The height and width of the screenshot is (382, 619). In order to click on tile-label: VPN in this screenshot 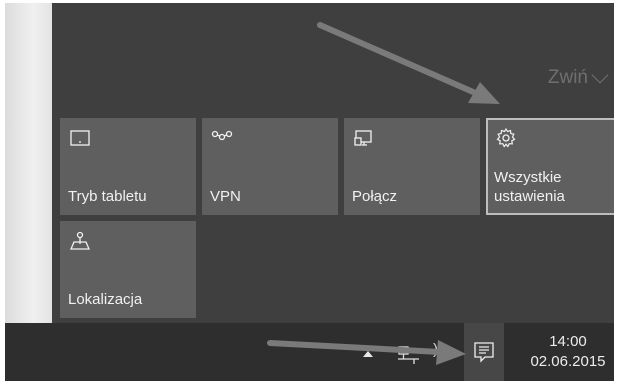, I will do `click(225, 196)`.